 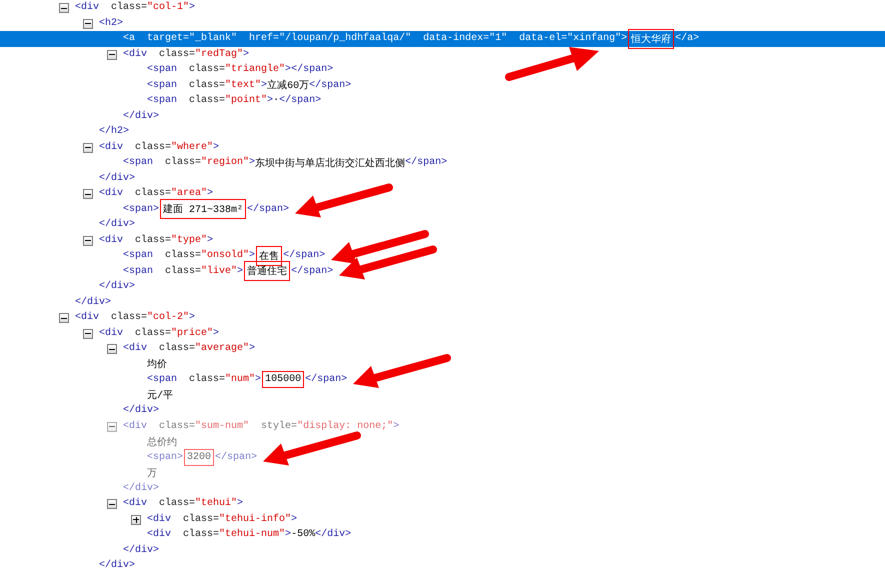 I want to click on tree-row: <a target="_blank" href="/loupan/p_hdhfaalqa/" data-index="1" data-el="xinfang"> 恒大华府 </a>, so click(x=442, y=38).